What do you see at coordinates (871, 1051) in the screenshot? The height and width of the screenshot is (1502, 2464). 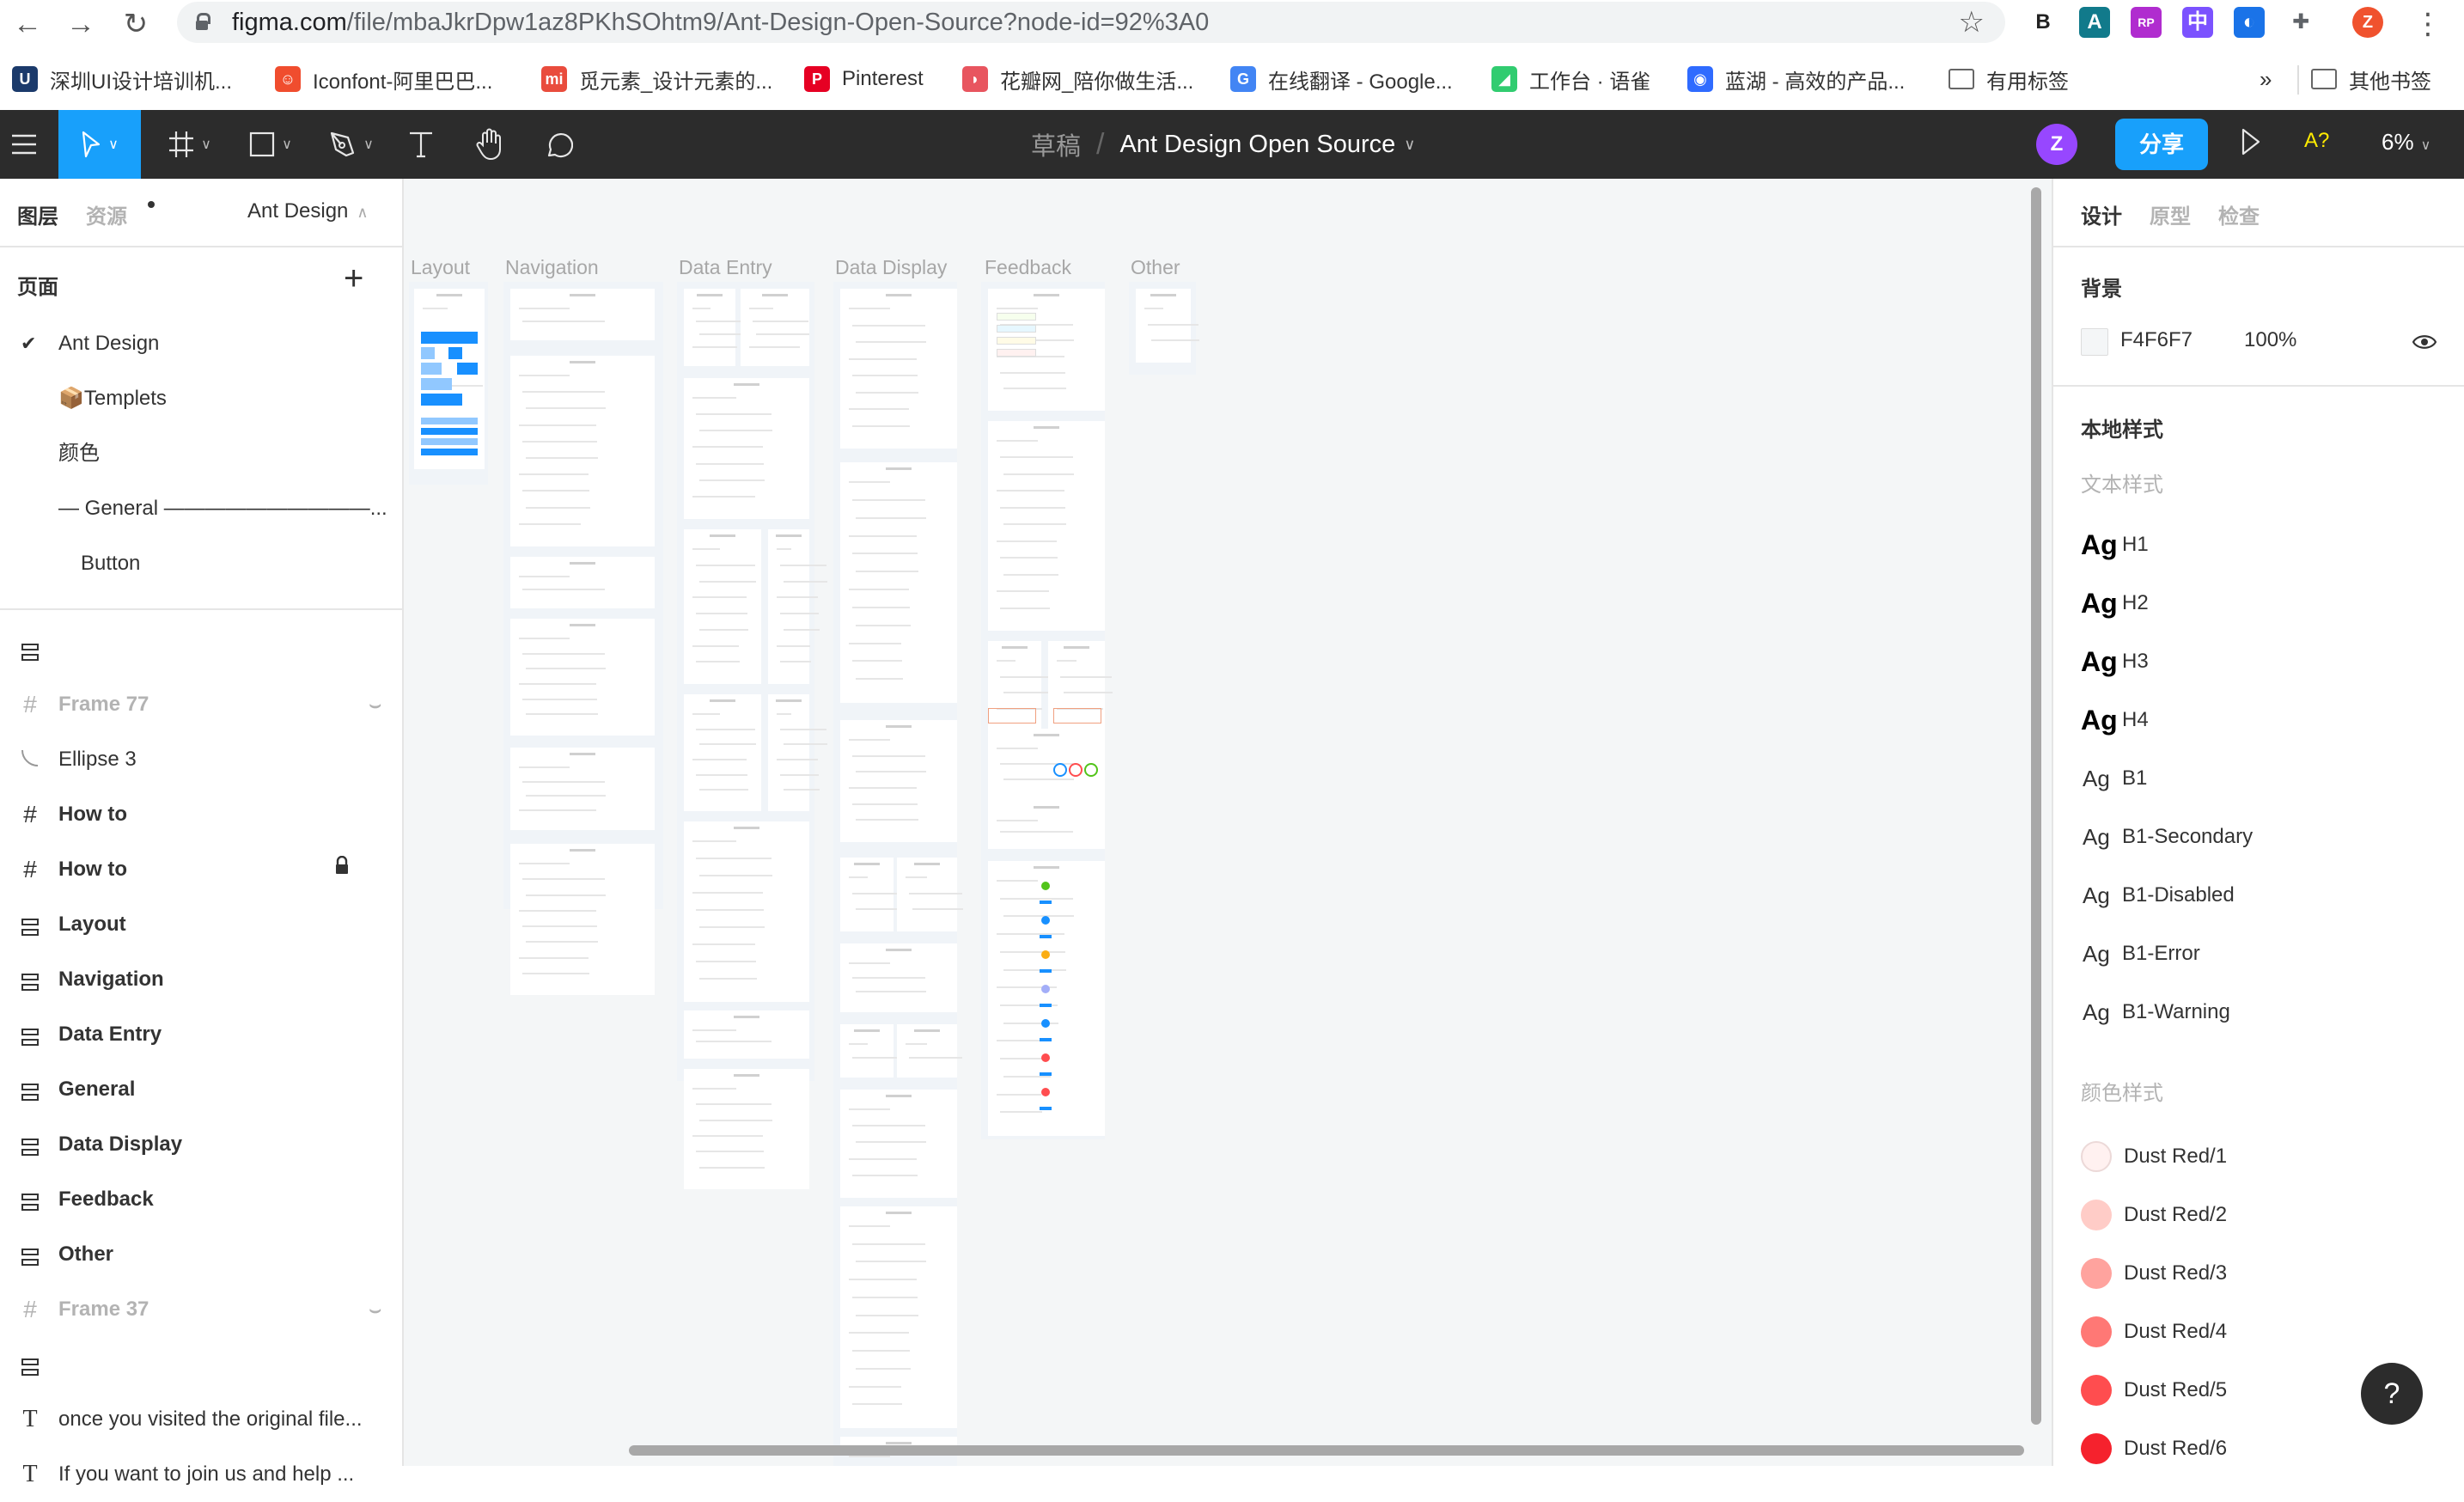 I see `frame-tooltip` at bounding box center [871, 1051].